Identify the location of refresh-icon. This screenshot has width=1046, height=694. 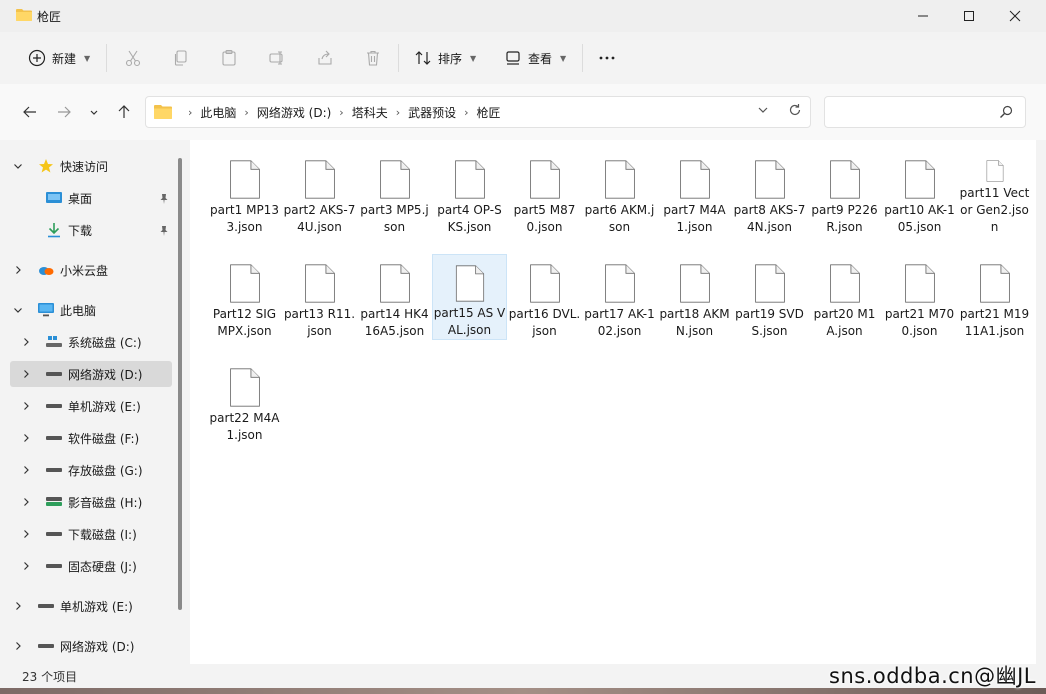
(795, 110).